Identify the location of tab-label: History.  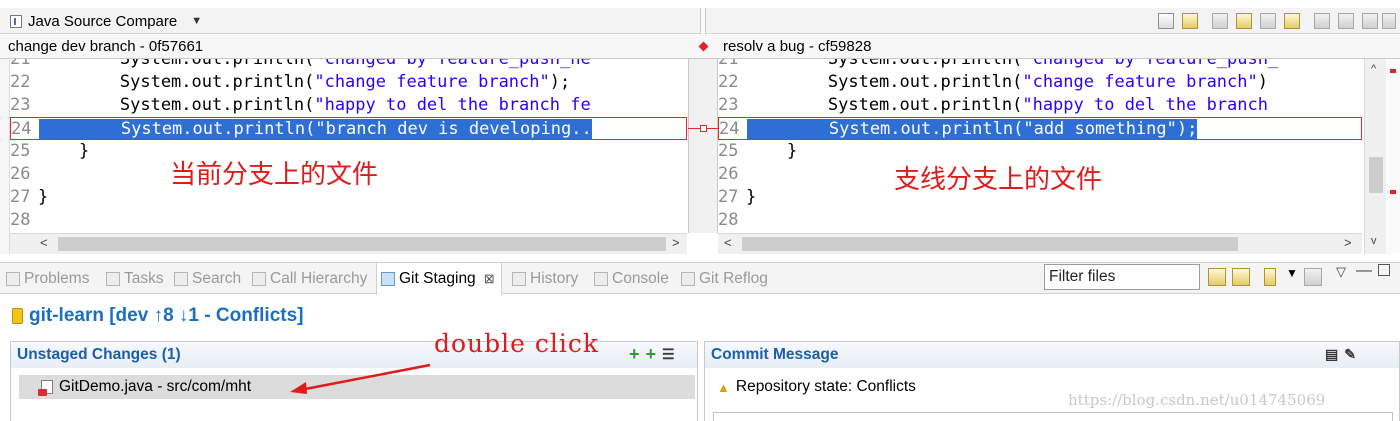
(554, 278).